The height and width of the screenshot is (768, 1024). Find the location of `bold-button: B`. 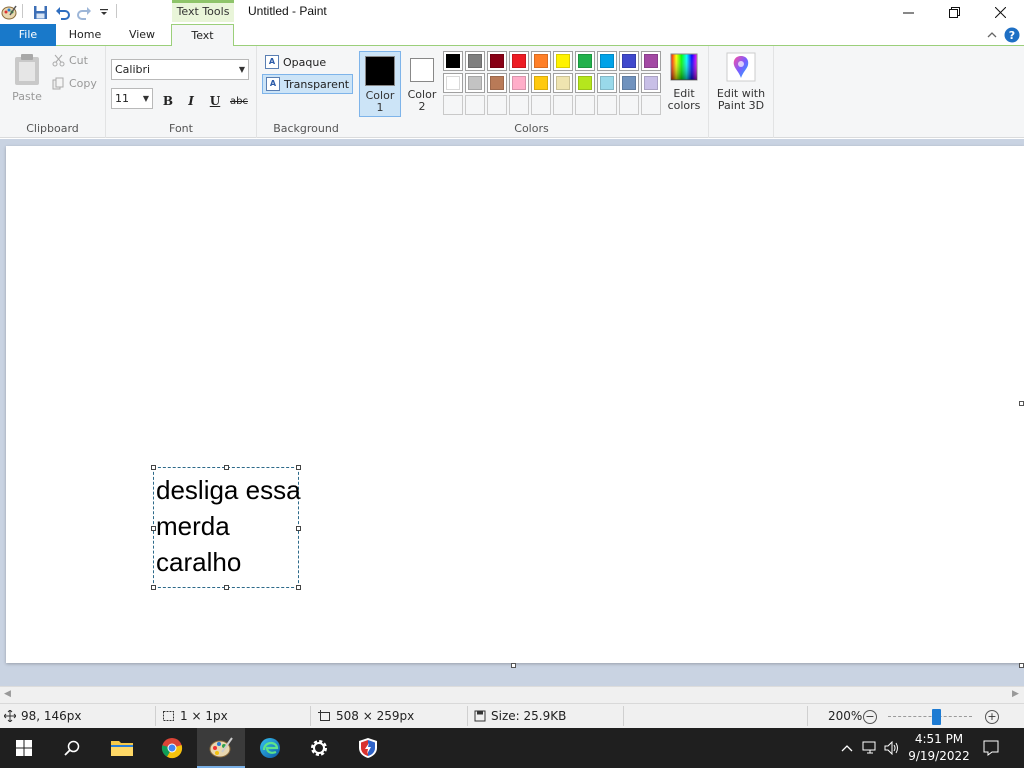

bold-button: B is located at coordinates (168, 101).